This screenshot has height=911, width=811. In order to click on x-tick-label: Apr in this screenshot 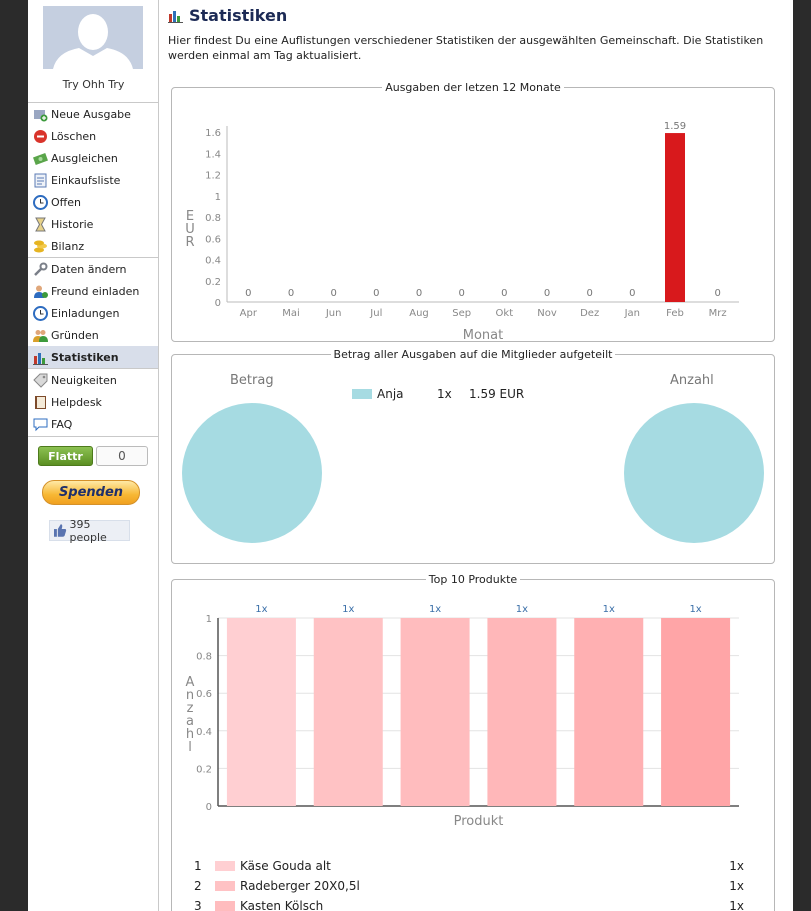, I will do `click(249, 313)`.